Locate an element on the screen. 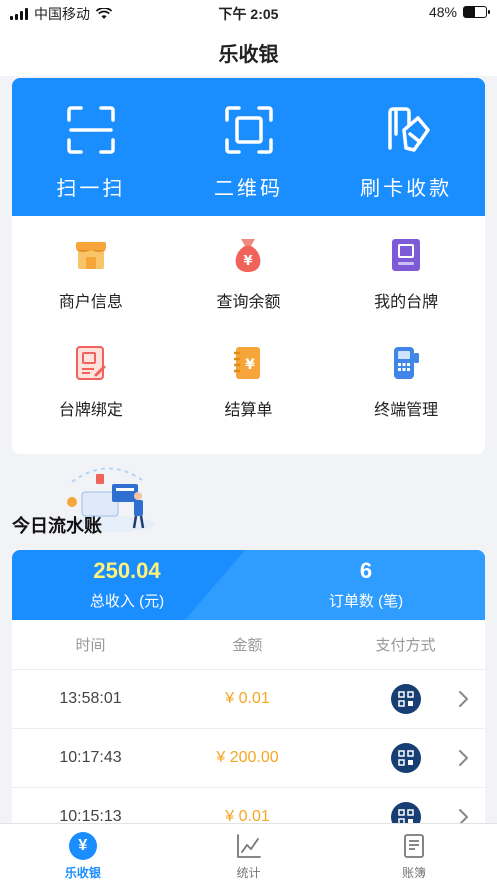 Image resolution: width=497 pixels, height=883 pixels. ledger-title: 今日流水账 is located at coordinates (57, 526).